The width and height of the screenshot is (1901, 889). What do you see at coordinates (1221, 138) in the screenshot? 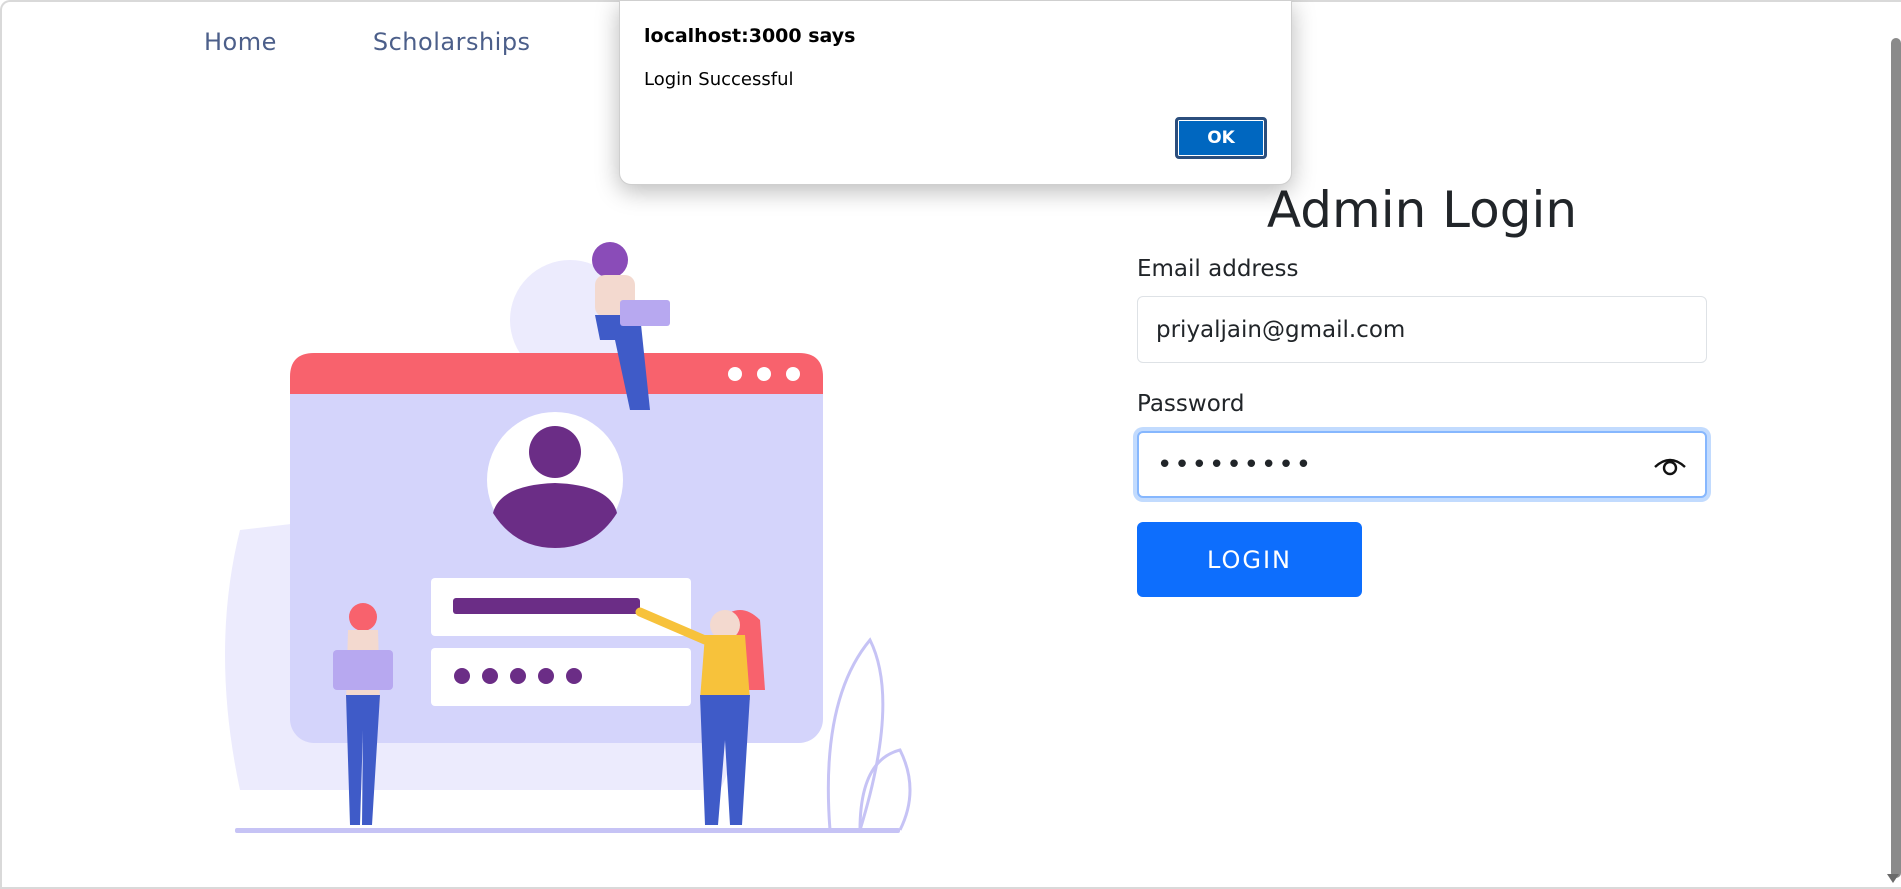
I see `ok-button: OK` at bounding box center [1221, 138].